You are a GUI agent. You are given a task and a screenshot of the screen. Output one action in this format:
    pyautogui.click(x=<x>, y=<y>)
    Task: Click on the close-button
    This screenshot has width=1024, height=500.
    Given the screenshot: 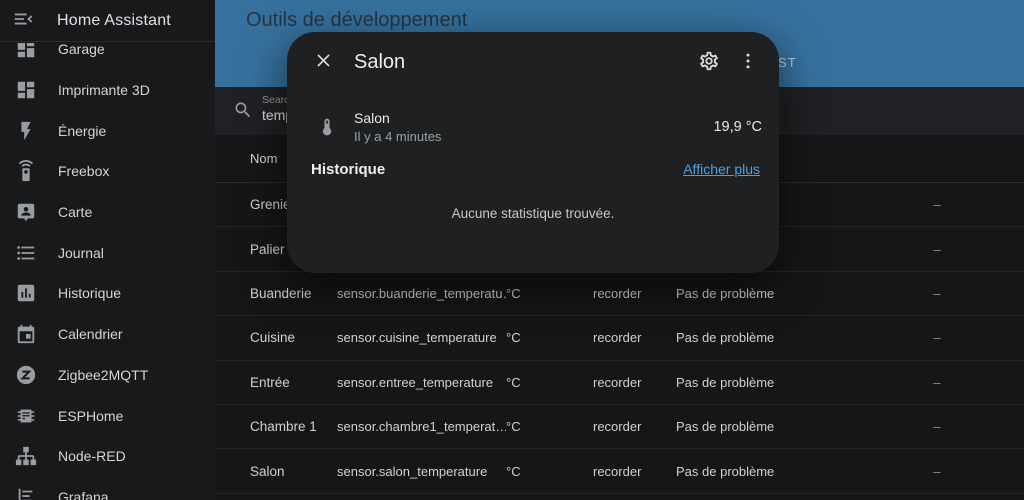 What is the action you would take?
    pyautogui.click(x=323, y=62)
    